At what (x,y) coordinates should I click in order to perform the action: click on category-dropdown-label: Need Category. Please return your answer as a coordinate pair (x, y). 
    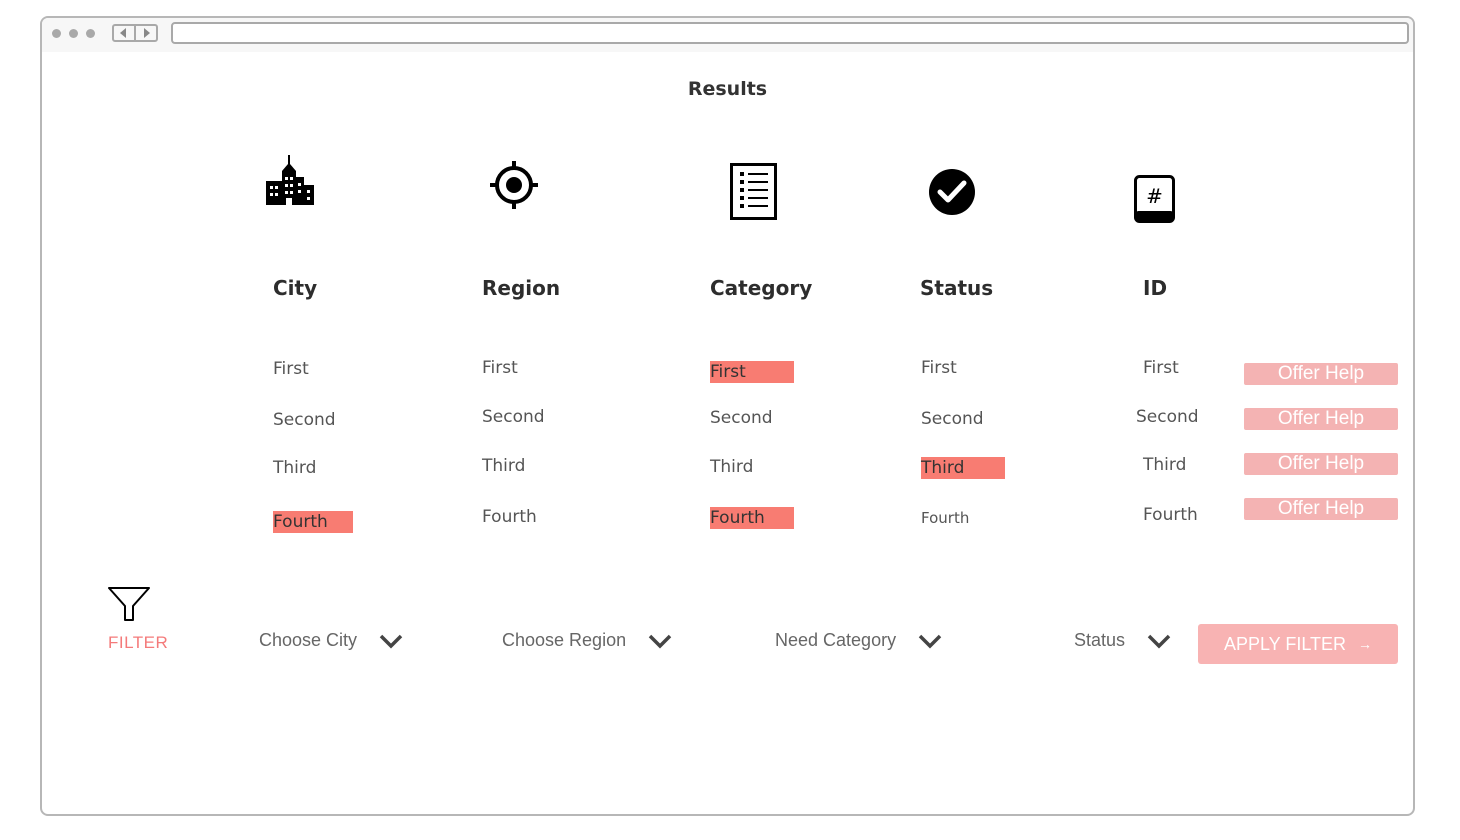
    Looking at the image, I should click on (836, 640).